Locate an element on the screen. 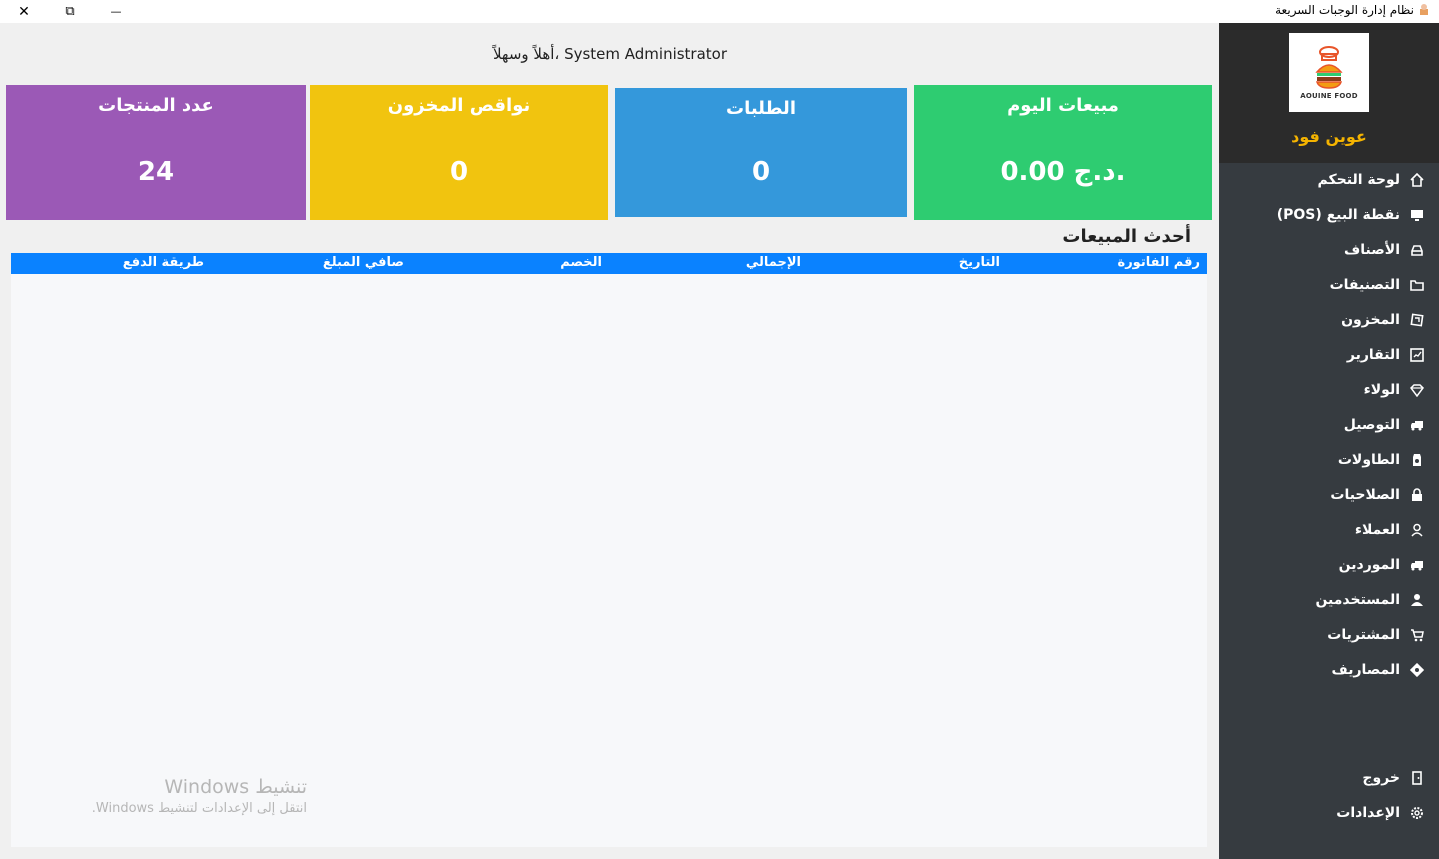  nav-label: الطاولات is located at coordinates (1368, 460).